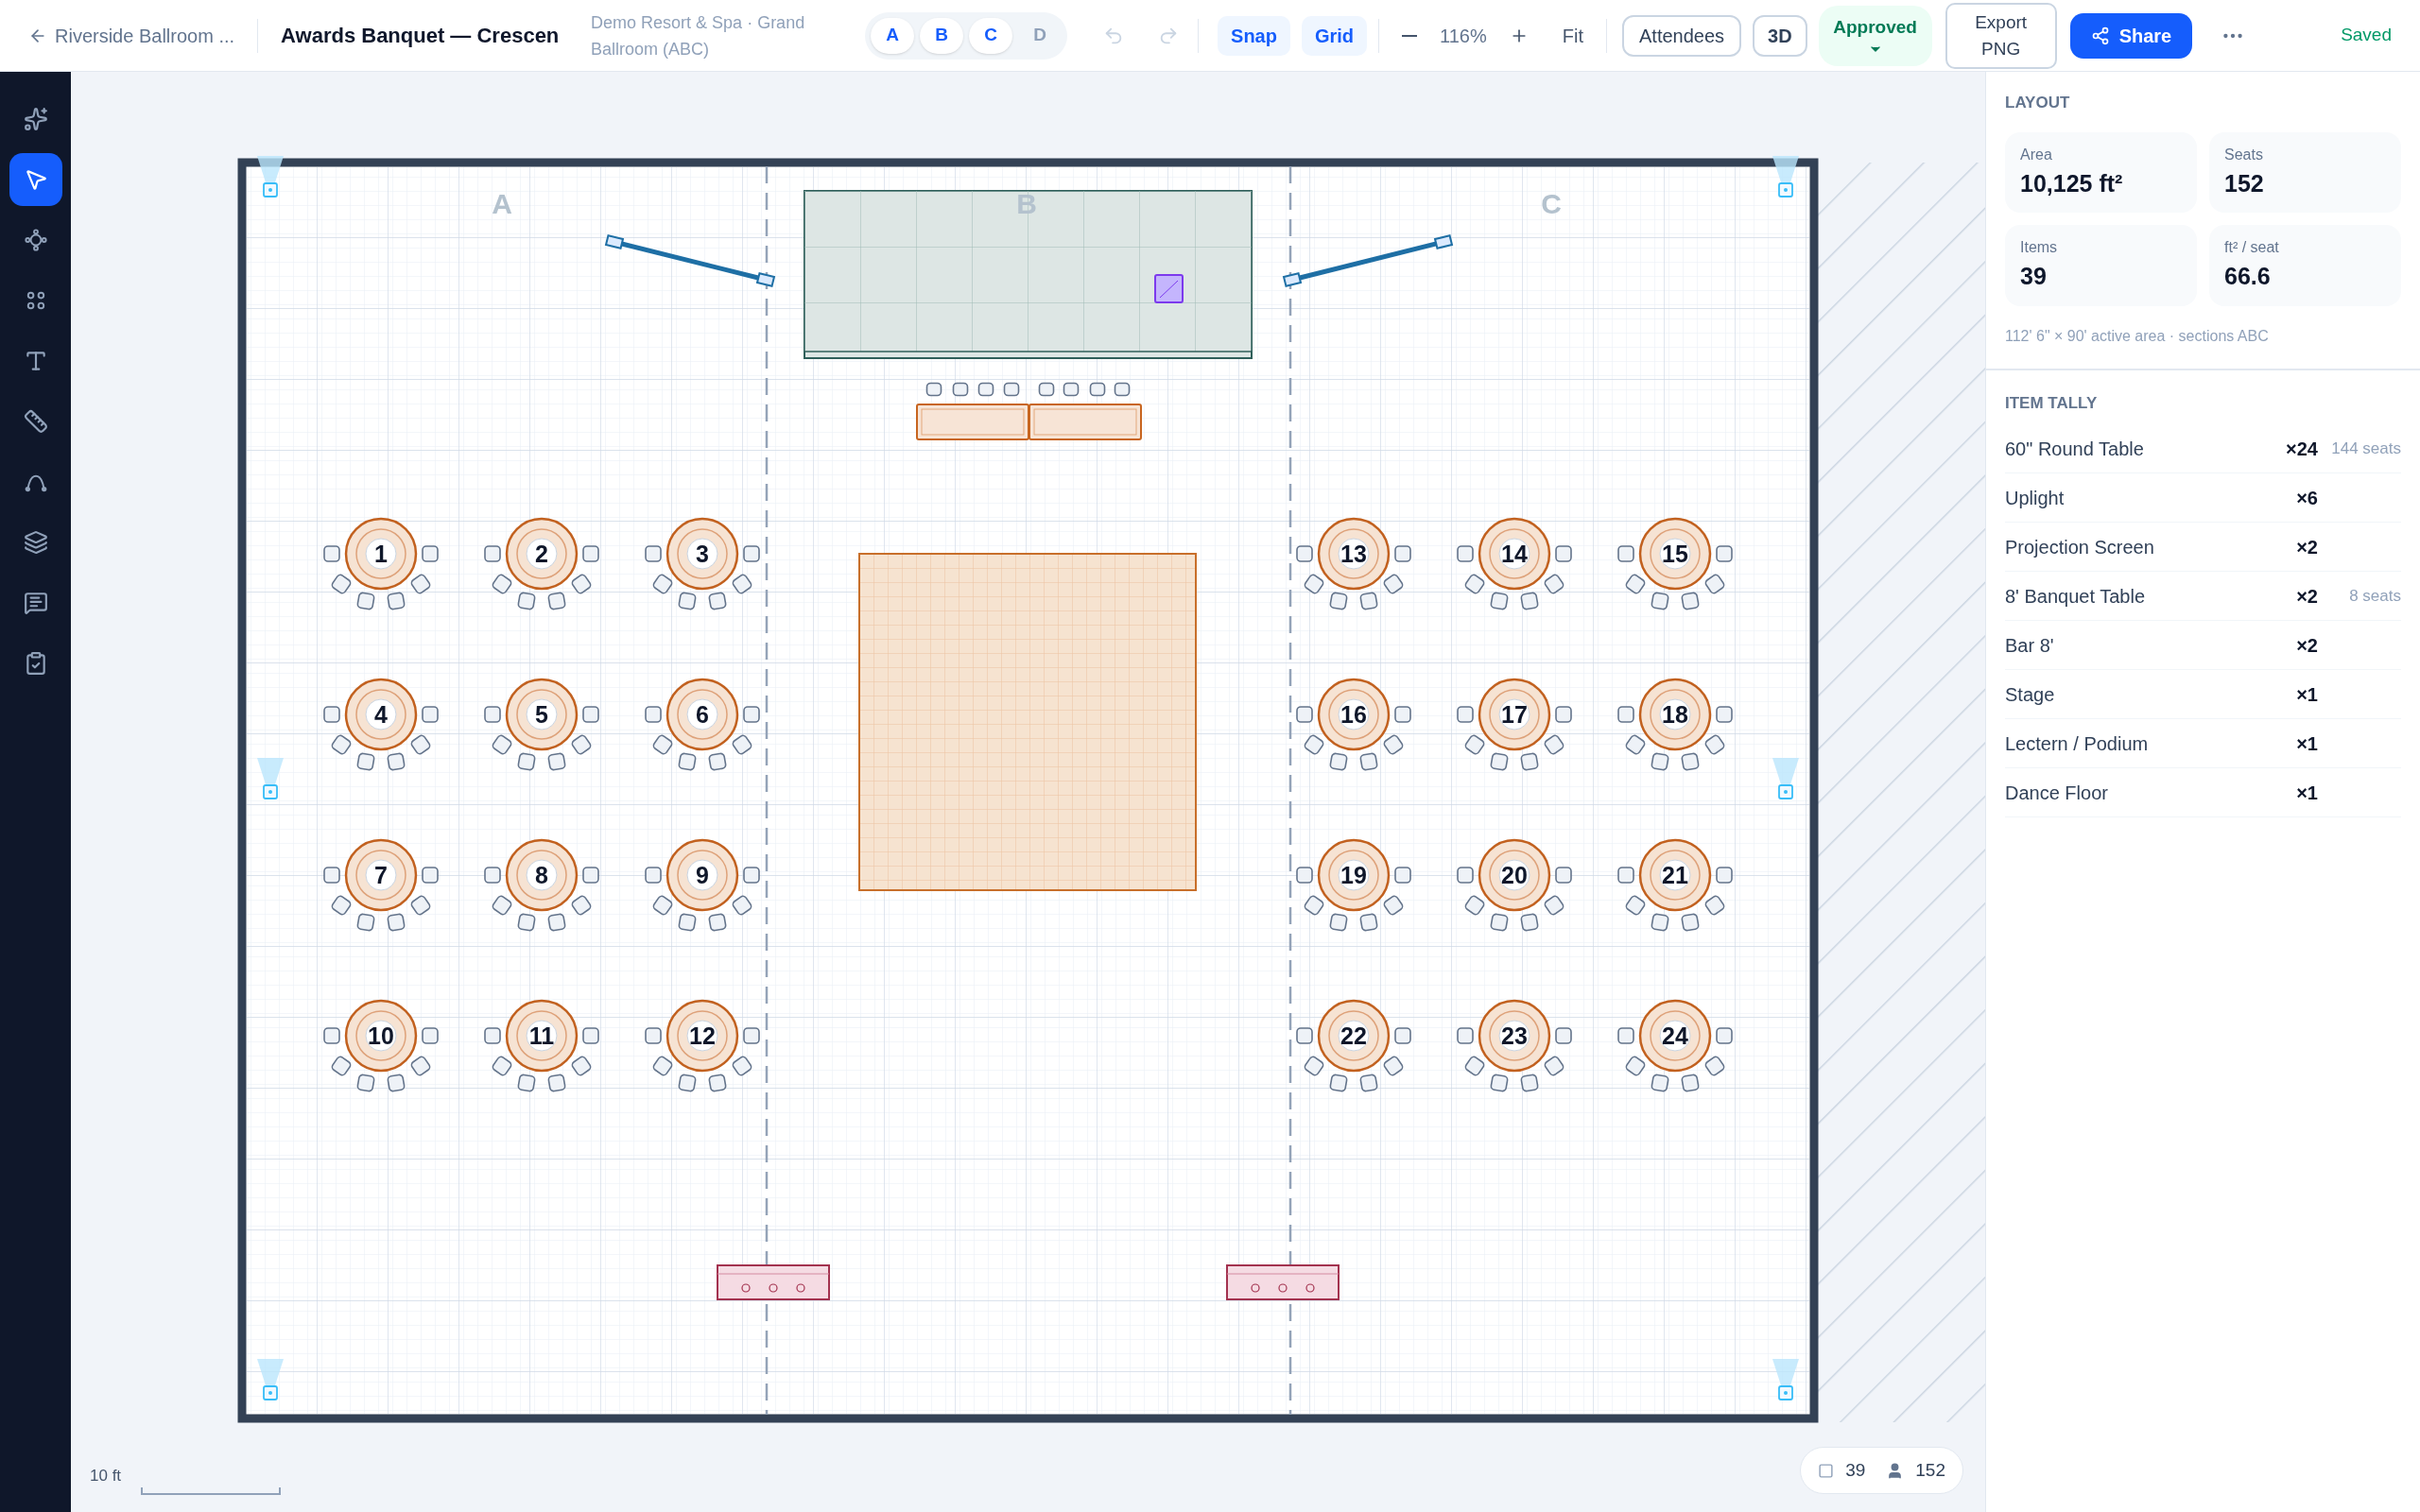 The height and width of the screenshot is (1512, 2420). What do you see at coordinates (35, 542) in the screenshot?
I see `layers-icon` at bounding box center [35, 542].